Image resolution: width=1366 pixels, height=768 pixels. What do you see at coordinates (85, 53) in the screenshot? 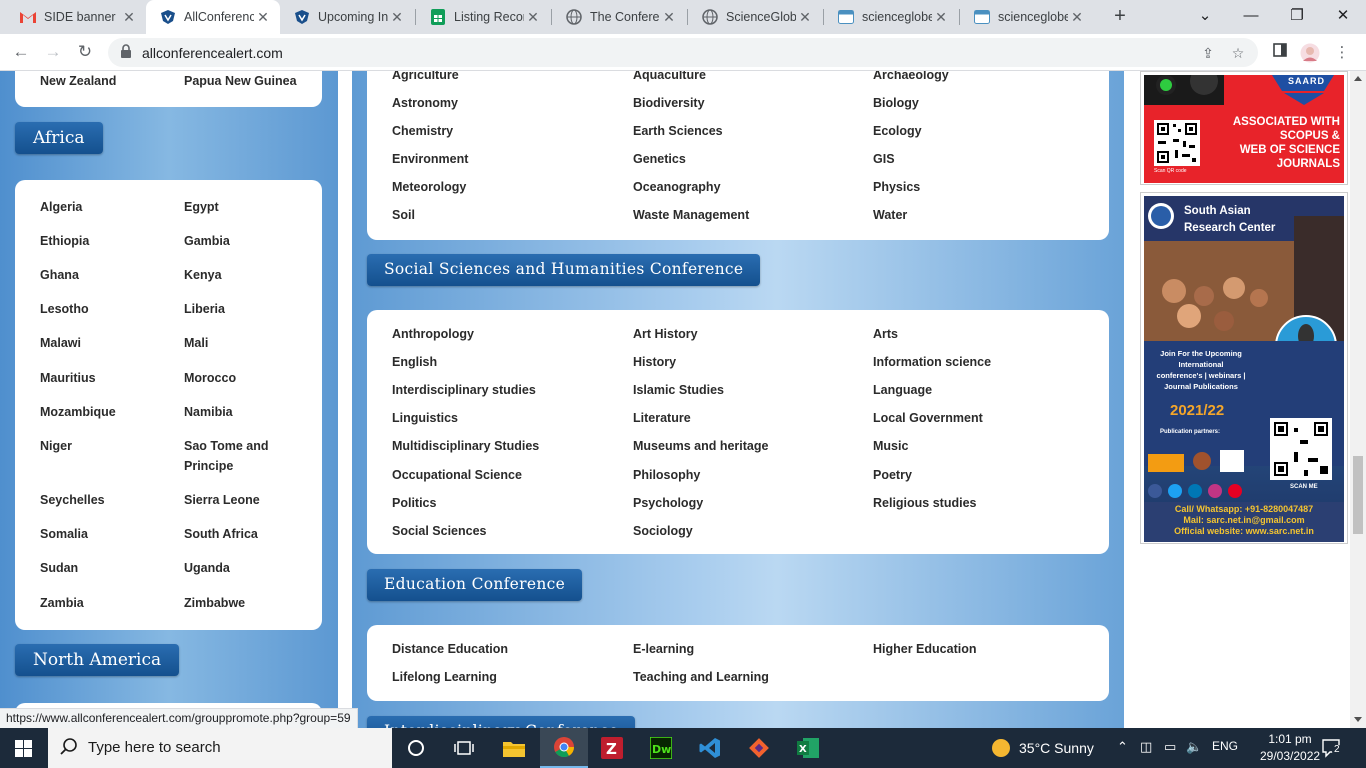
I see `reload-icon: ↻` at bounding box center [85, 53].